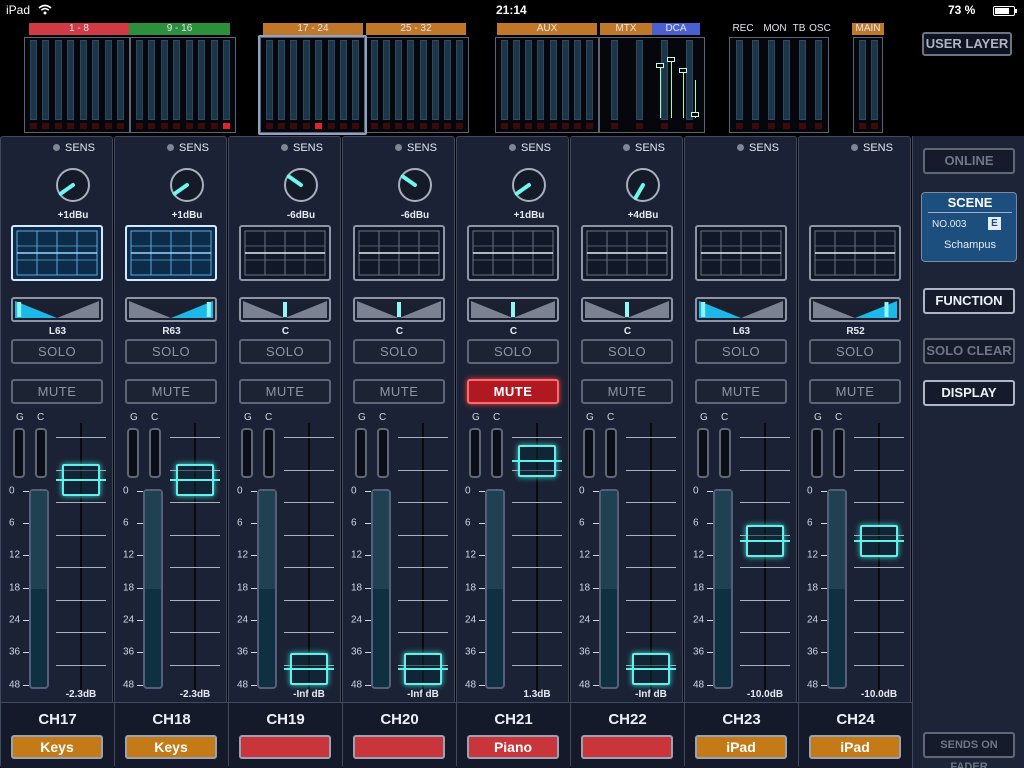 The width and height of the screenshot is (1024, 768). I want to click on online-button: ONLINE, so click(969, 161).